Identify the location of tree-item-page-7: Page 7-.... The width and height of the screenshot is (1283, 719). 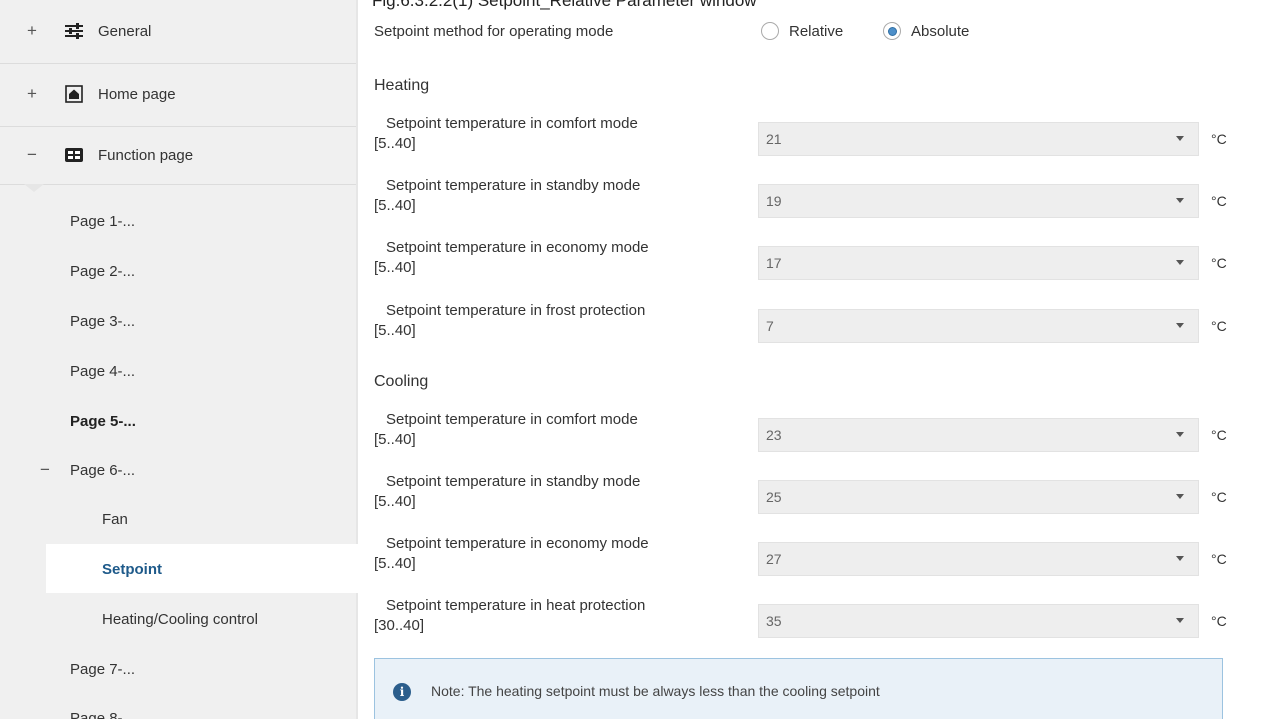
(102, 669).